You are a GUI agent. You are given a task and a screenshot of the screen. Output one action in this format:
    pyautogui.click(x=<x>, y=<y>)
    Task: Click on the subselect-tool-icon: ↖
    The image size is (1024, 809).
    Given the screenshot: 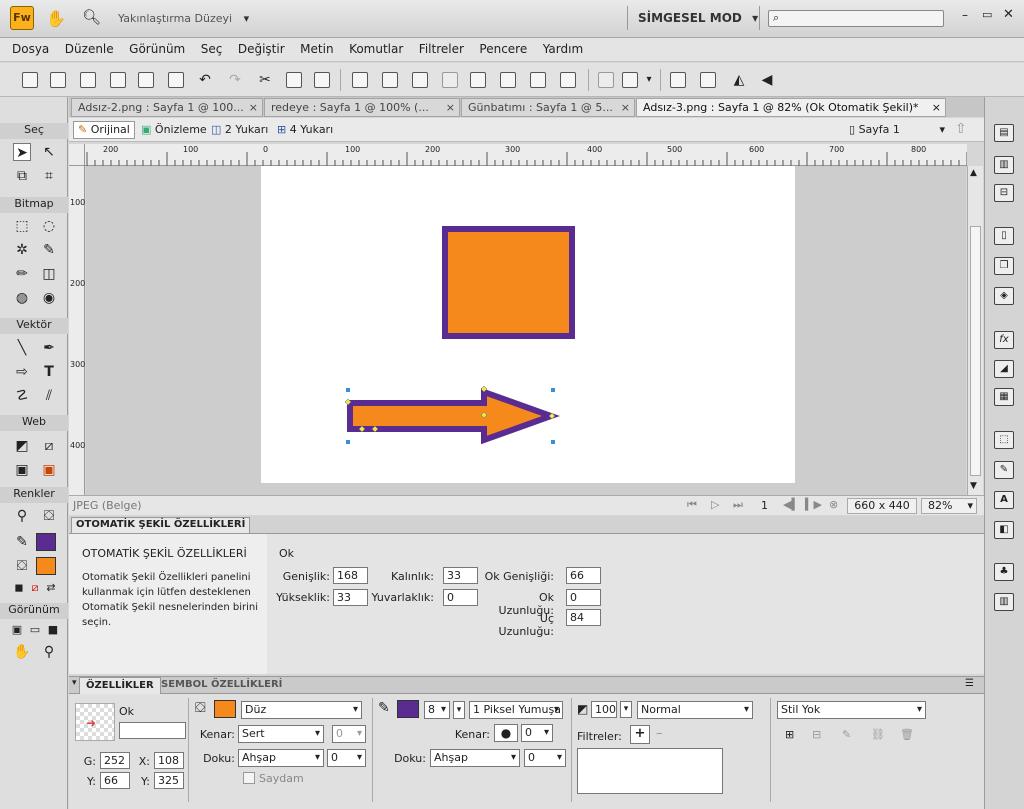 What is the action you would take?
    pyautogui.click(x=49, y=152)
    